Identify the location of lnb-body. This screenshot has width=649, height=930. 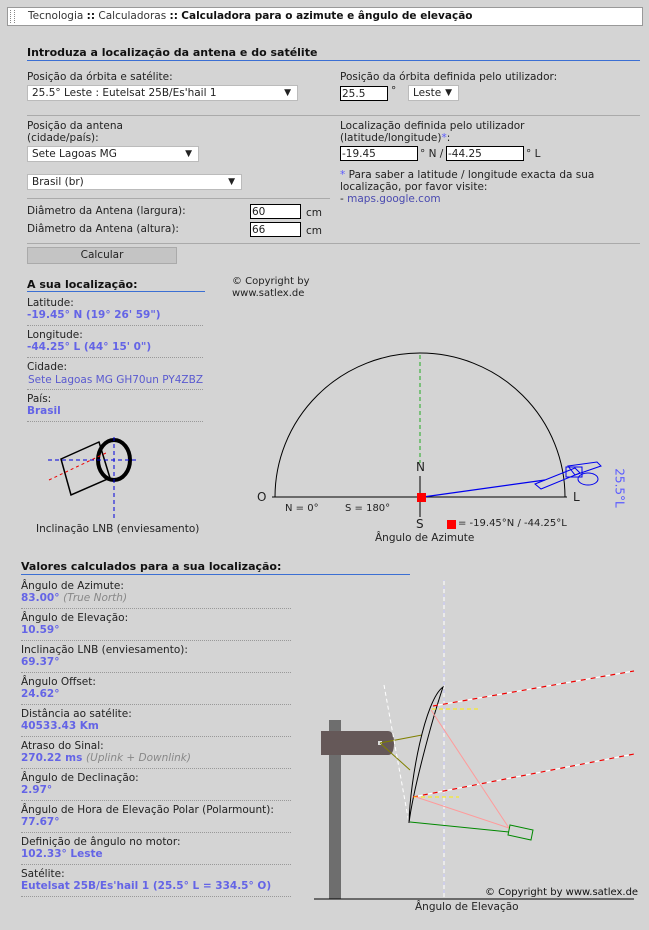
(85, 468).